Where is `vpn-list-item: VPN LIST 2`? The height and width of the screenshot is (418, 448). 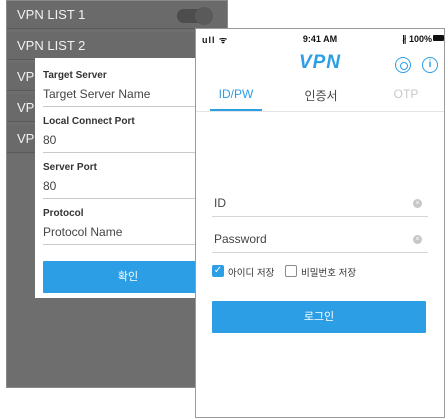 vpn-list-item: VPN LIST 2 is located at coordinates (117, 46).